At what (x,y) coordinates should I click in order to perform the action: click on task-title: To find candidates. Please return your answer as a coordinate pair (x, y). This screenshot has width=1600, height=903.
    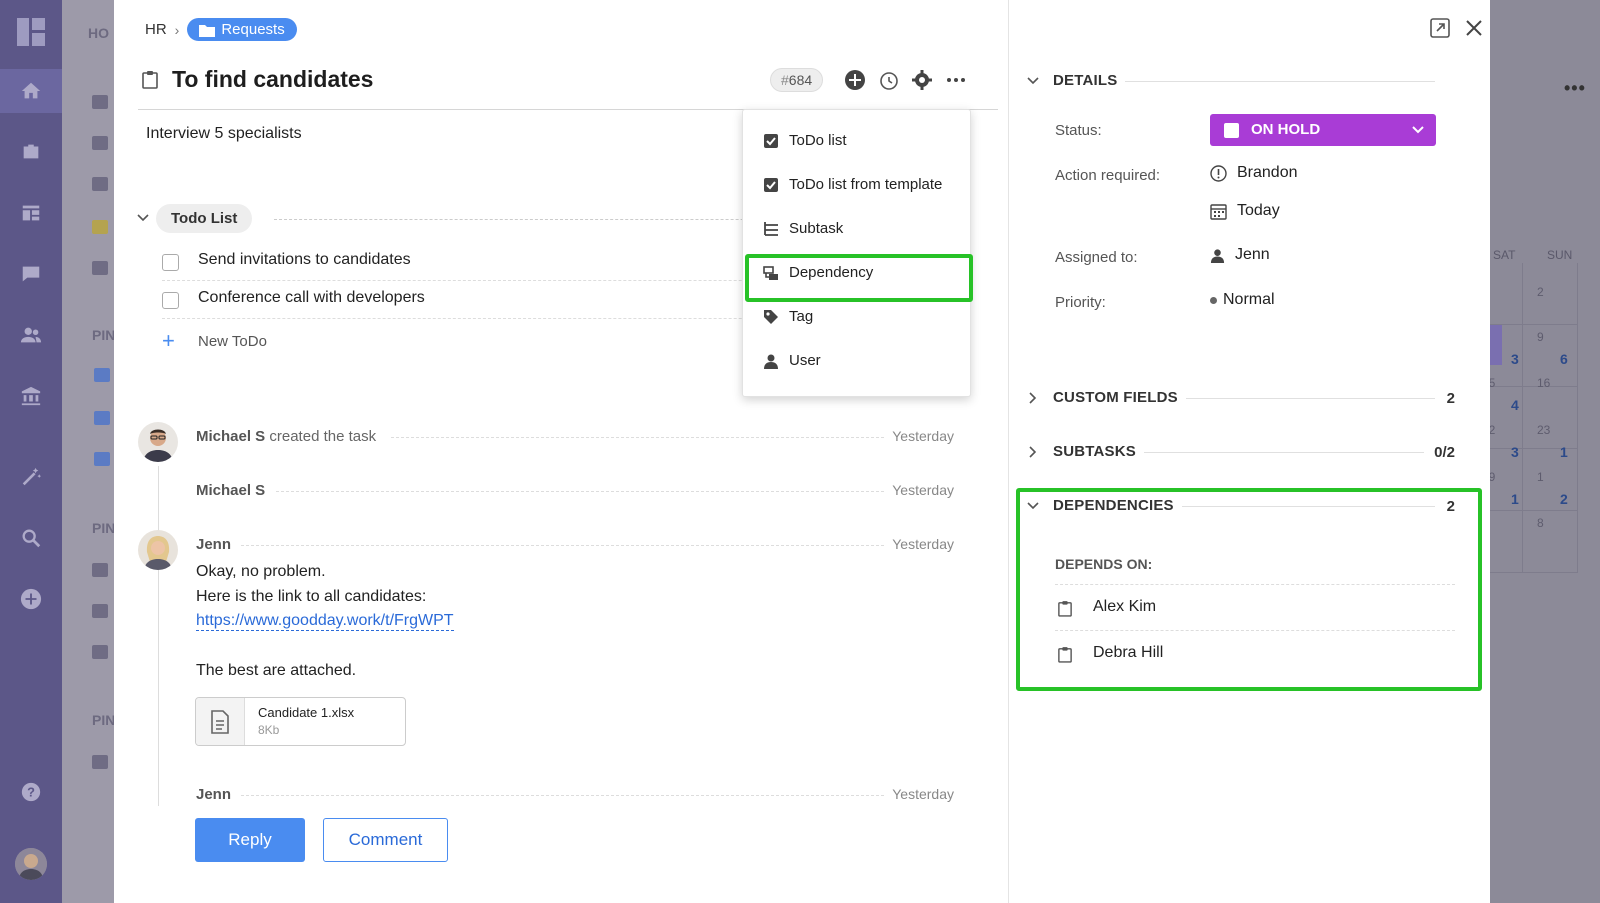
    Looking at the image, I should click on (272, 79).